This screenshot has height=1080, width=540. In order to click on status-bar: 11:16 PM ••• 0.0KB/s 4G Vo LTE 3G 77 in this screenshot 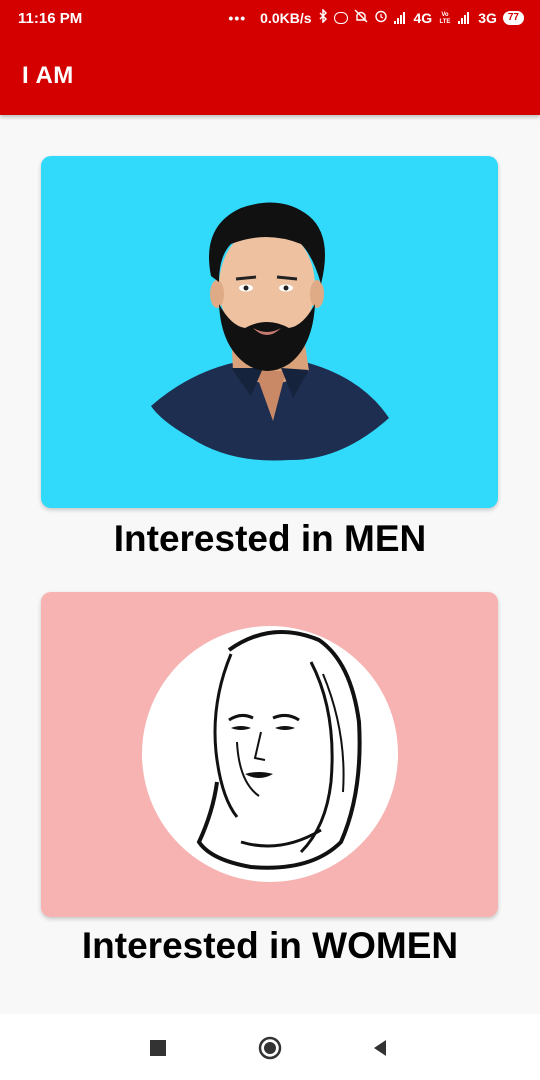, I will do `click(270, 19)`.